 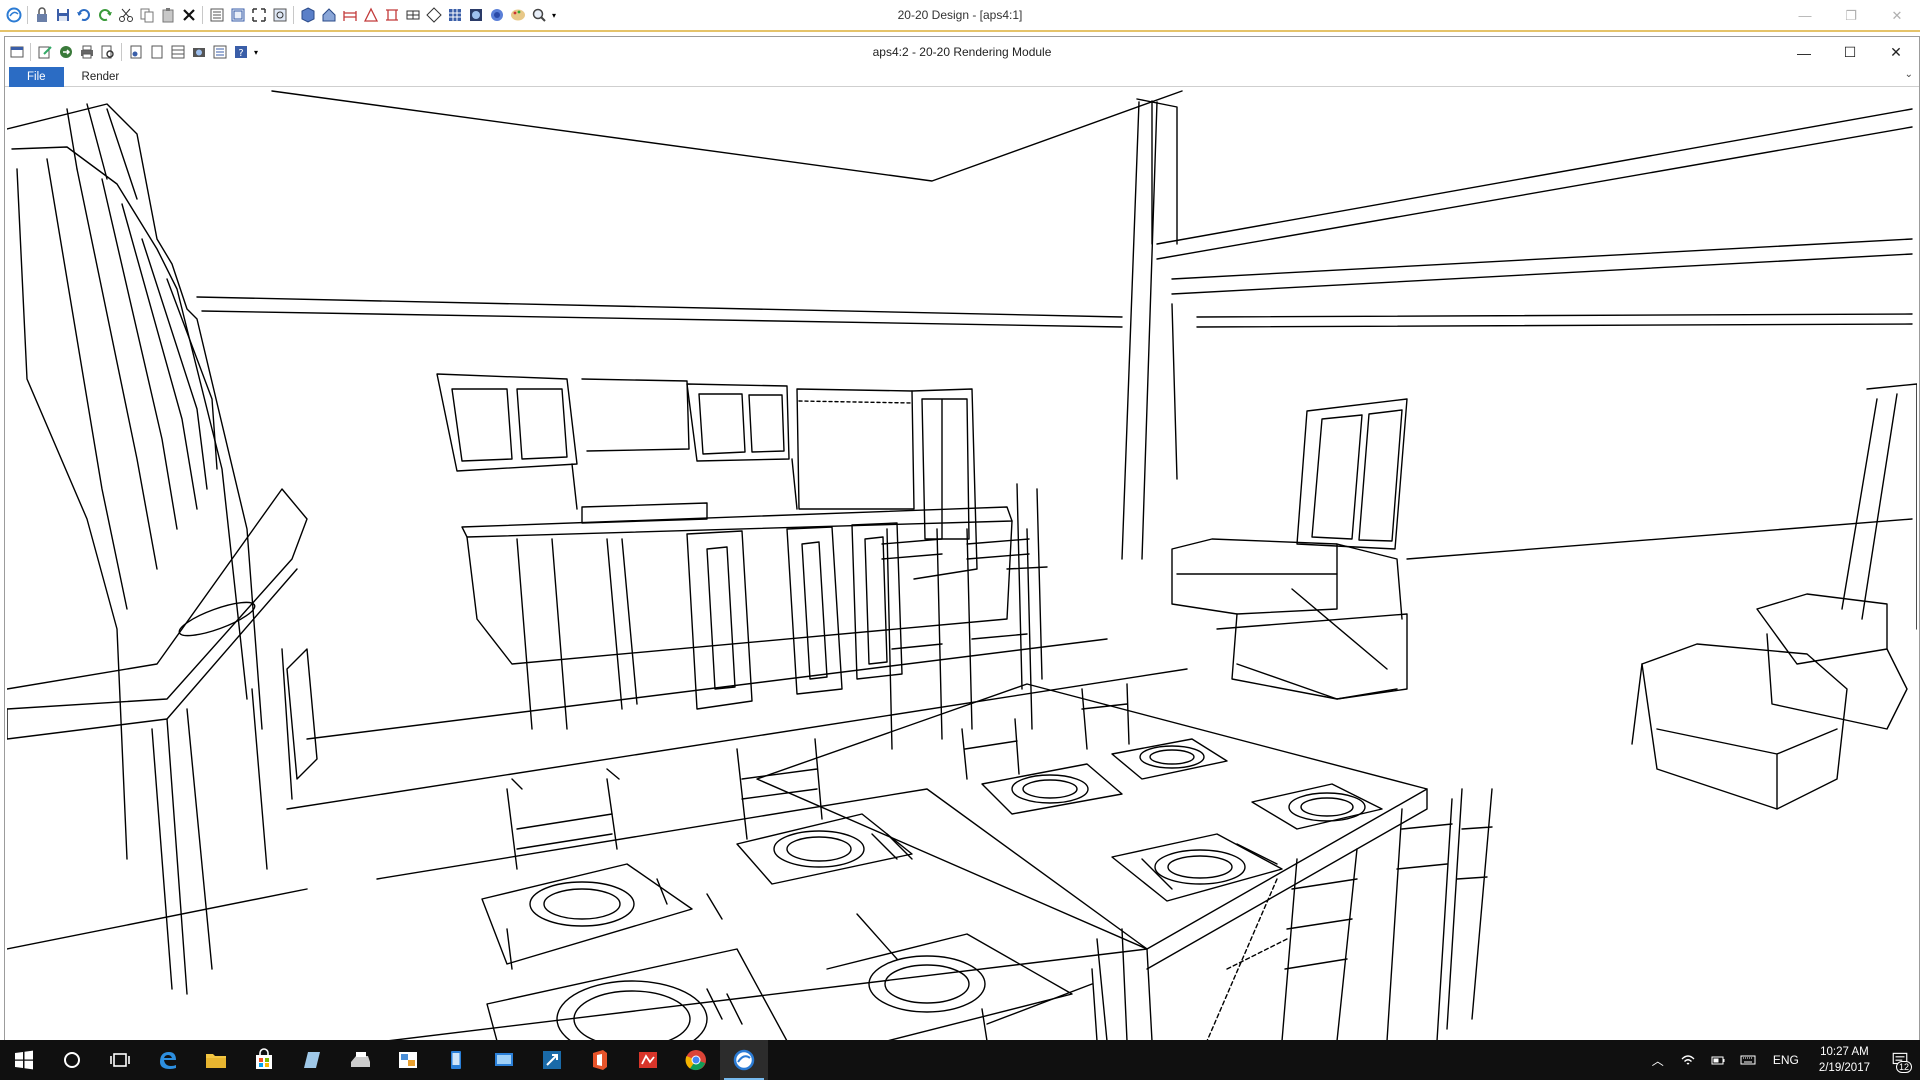 What do you see at coordinates (36, 76) in the screenshot?
I see `menu-file: File` at bounding box center [36, 76].